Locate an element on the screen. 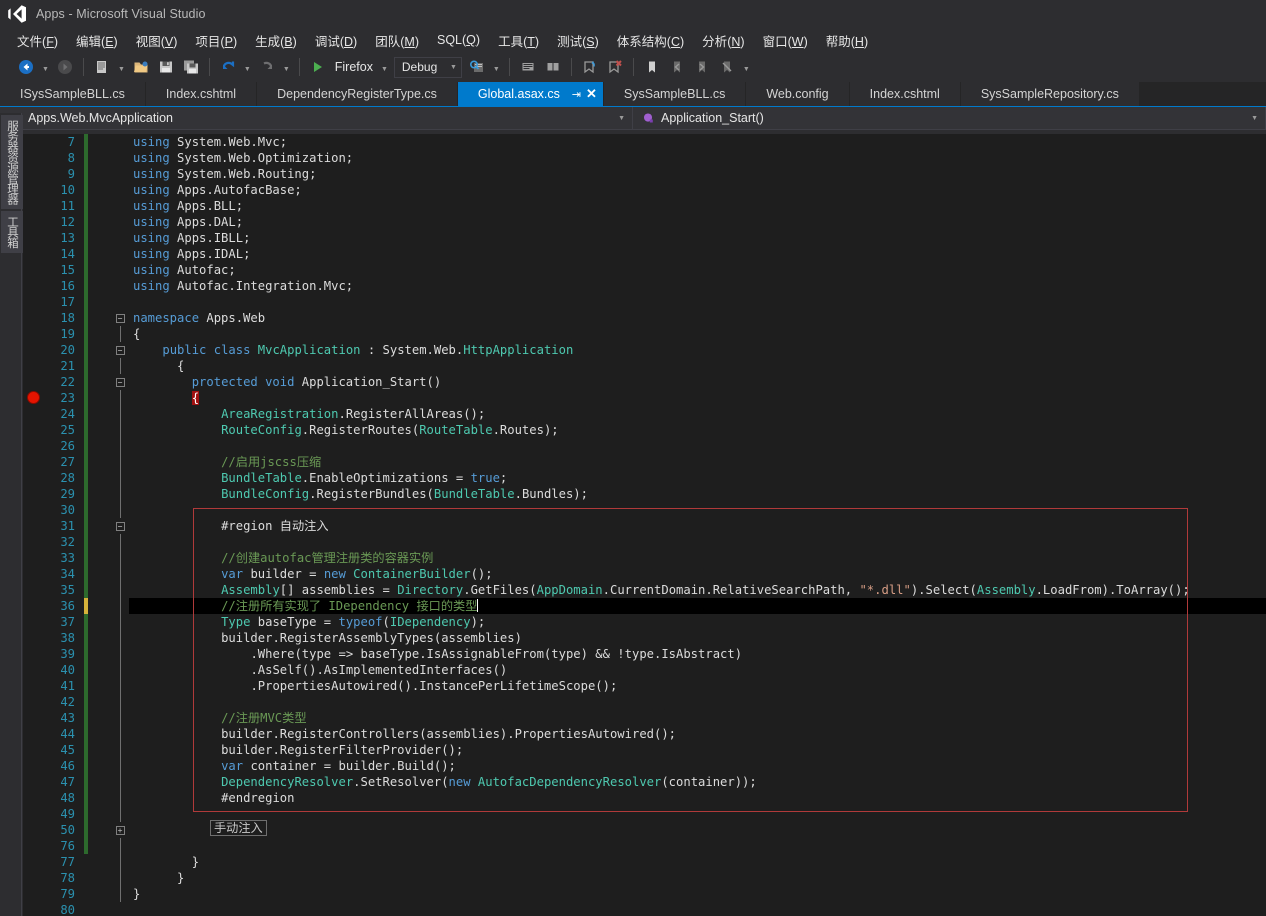 This screenshot has height=916, width=1266. new-item-icon is located at coordinates (102, 67).